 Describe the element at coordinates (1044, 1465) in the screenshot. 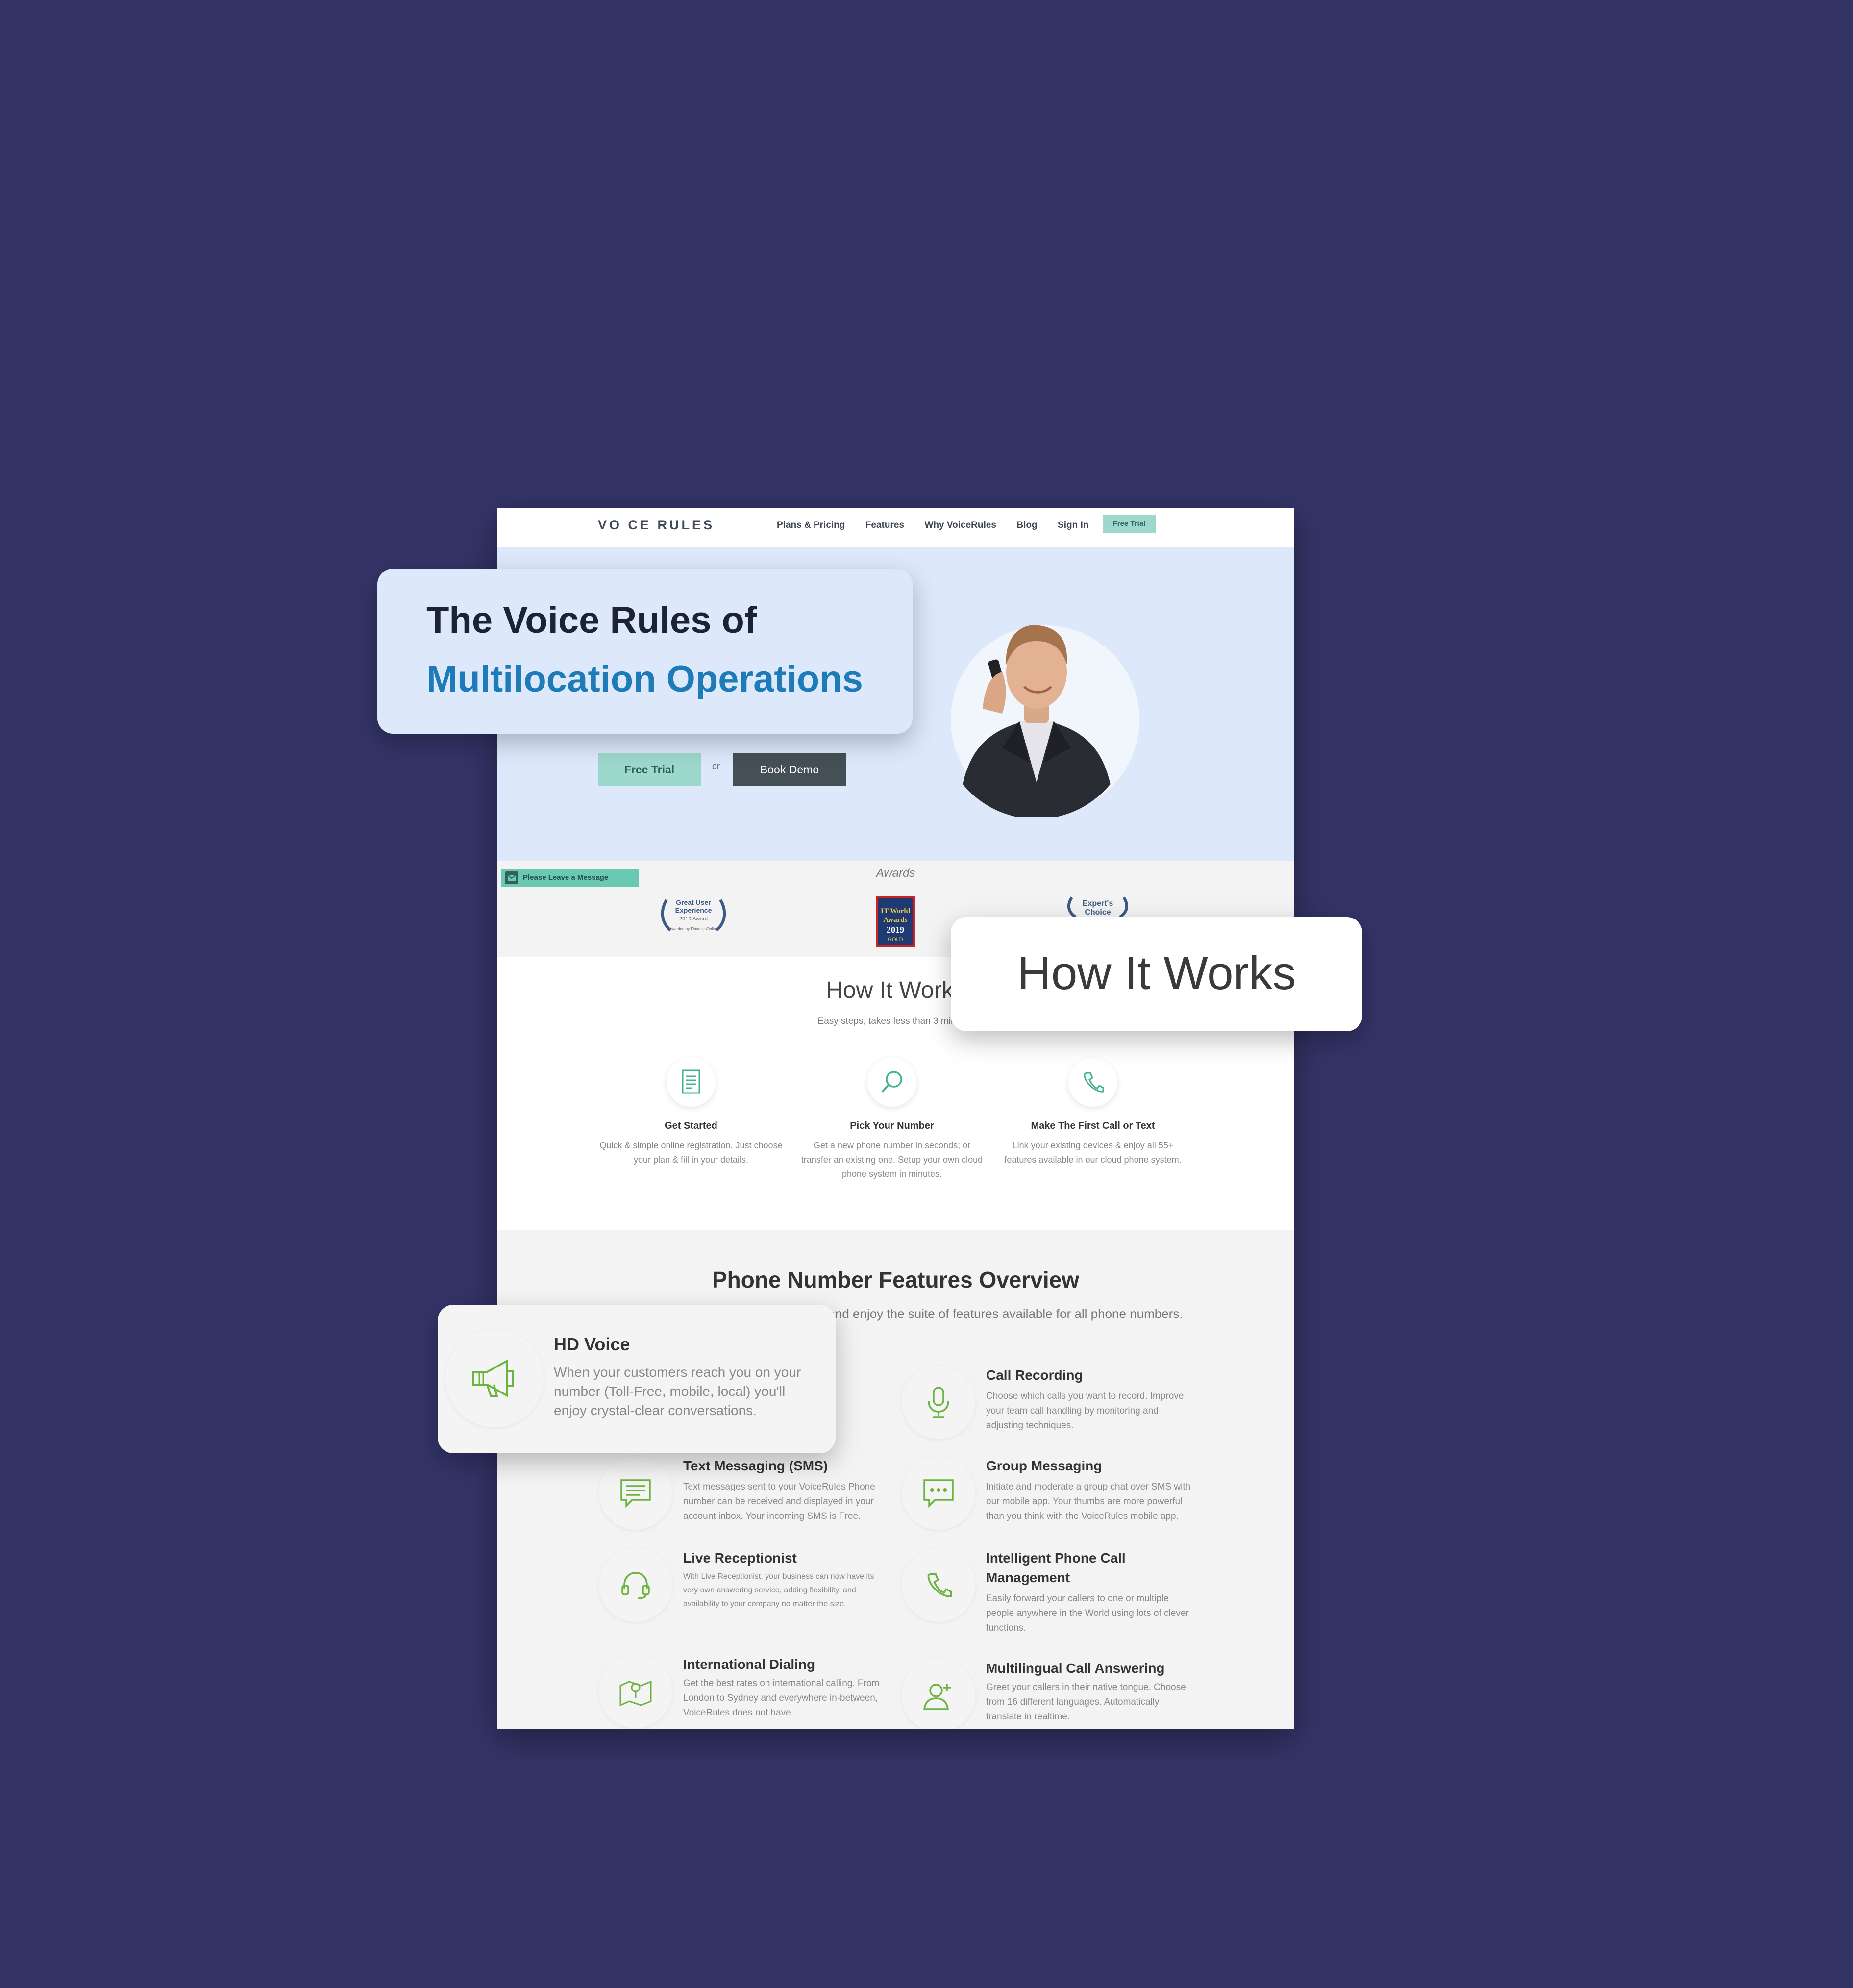

I see `feature-name: Group Messaging` at that location.